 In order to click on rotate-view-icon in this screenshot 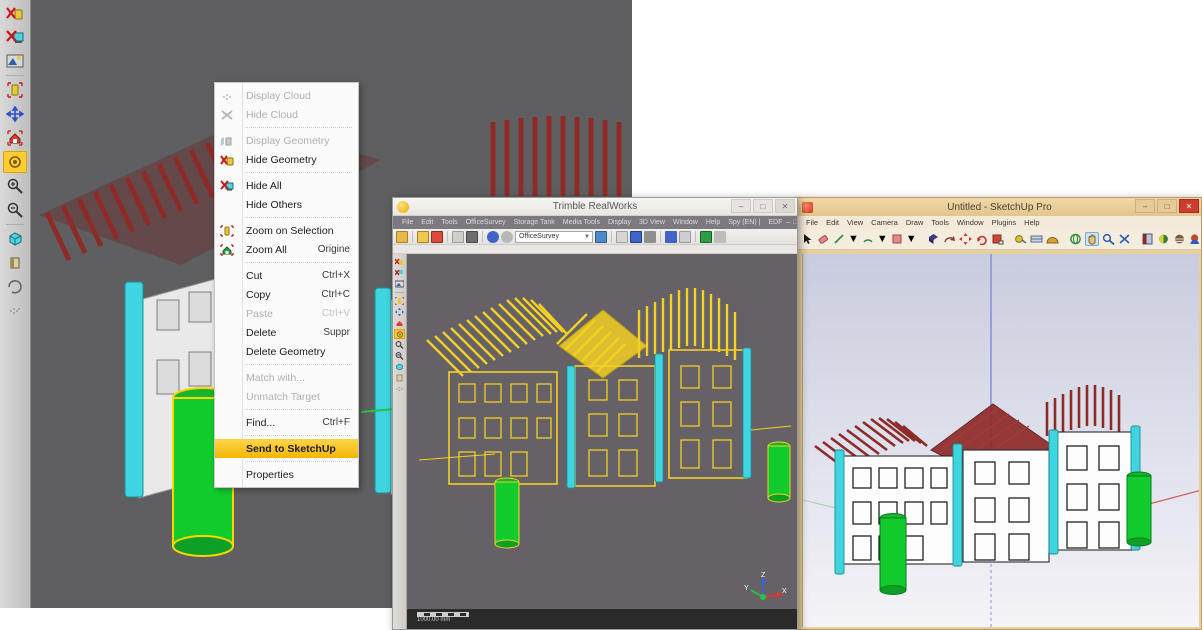, I will do `click(671, 236)`.